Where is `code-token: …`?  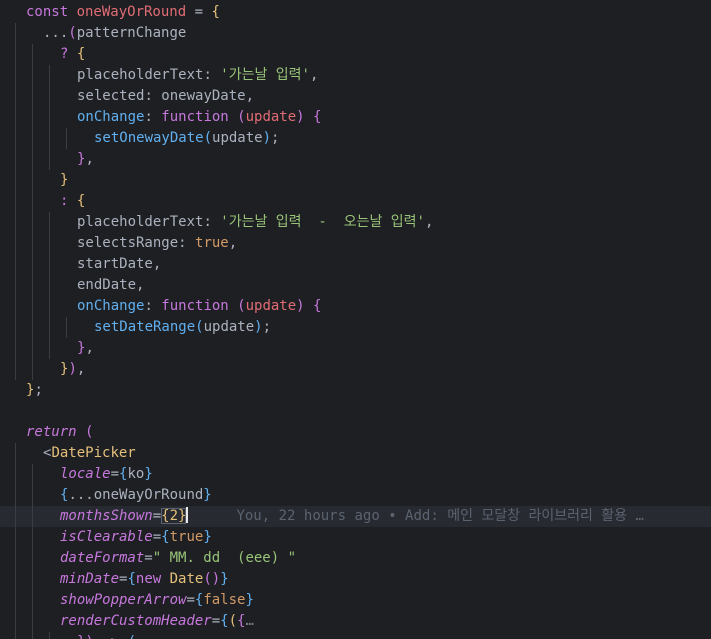 code-token: … is located at coordinates (249, 621).